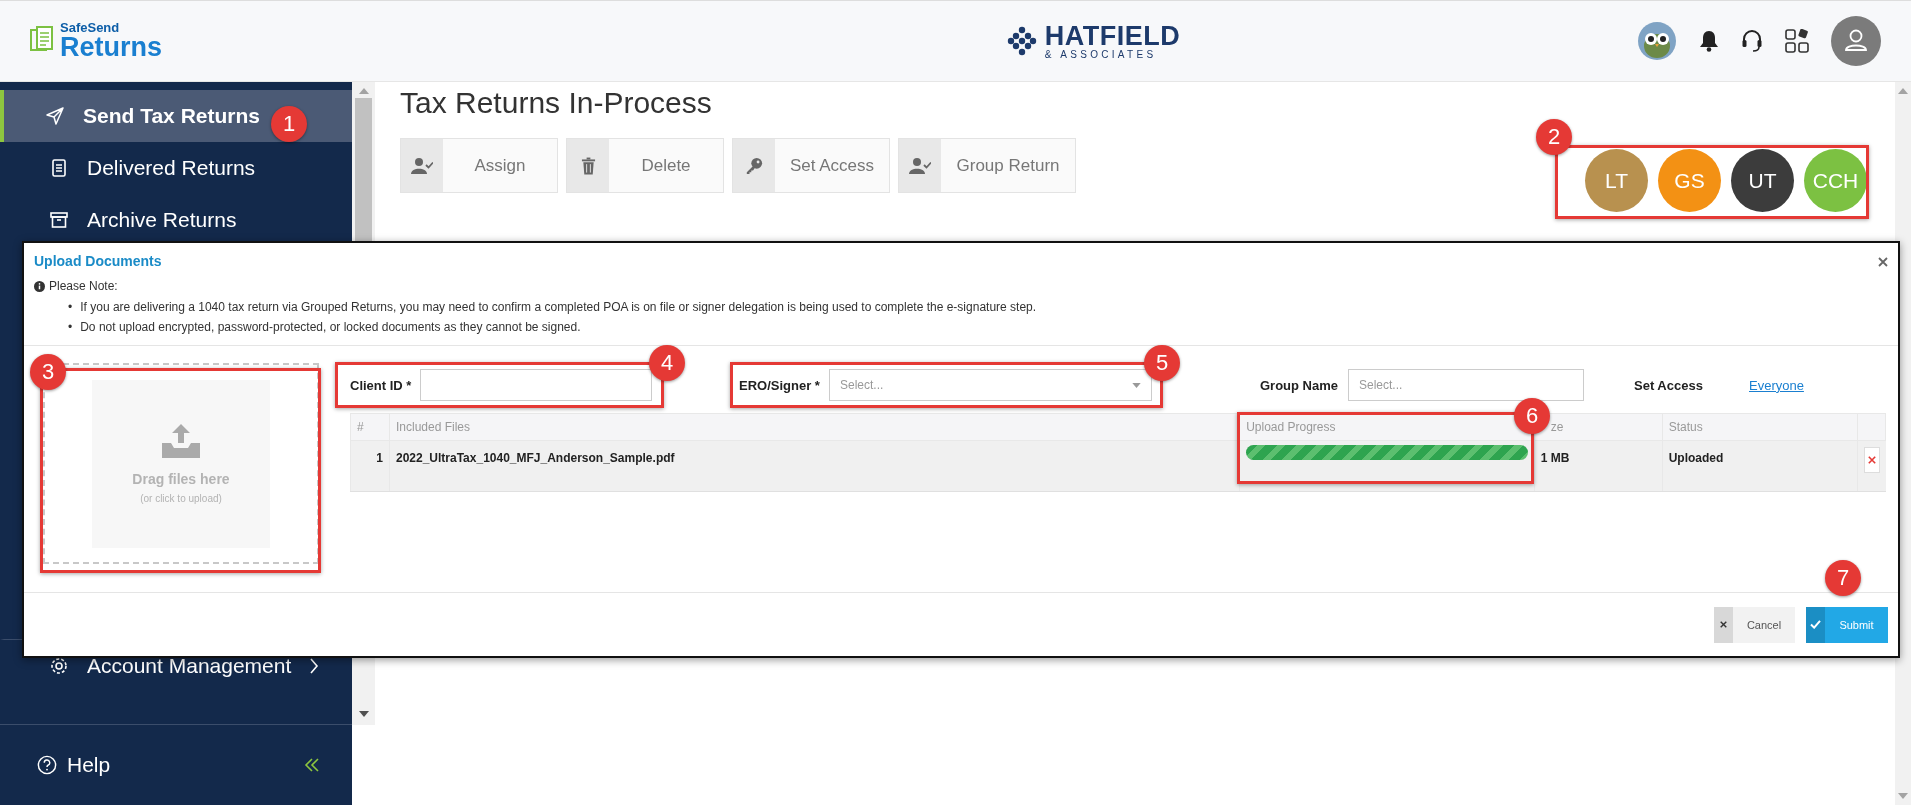 Image resolution: width=1911 pixels, height=806 pixels. I want to click on page-title: Tax Returns In-Process, so click(556, 103).